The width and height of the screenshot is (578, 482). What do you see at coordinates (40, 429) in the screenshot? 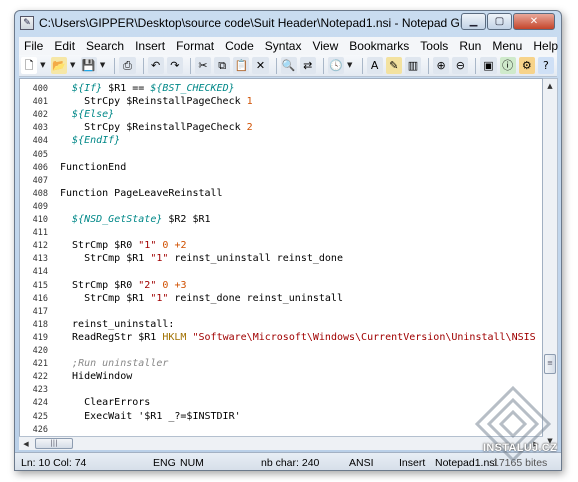
I see `line-number: 426` at bounding box center [40, 429].